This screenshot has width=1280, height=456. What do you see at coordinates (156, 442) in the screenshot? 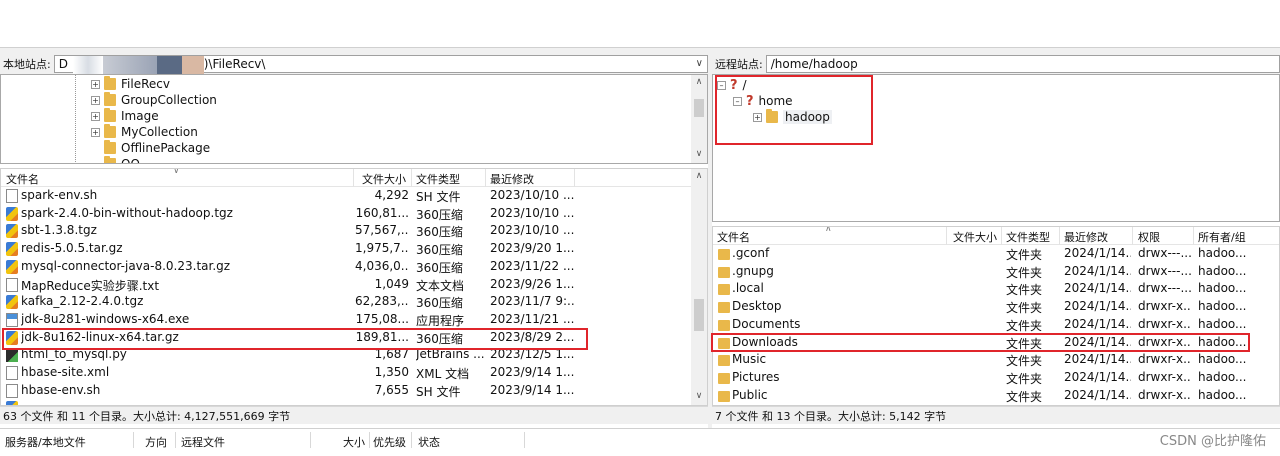
I see `queue-col-direction: 方向` at bounding box center [156, 442].